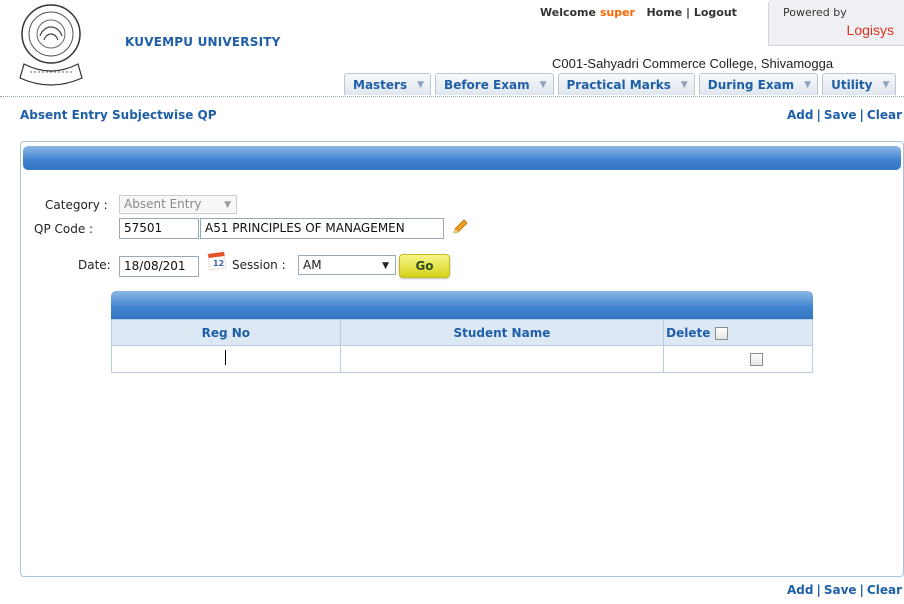 This screenshot has width=904, height=604. Describe the element at coordinates (638, 12) in the screenshot. I see `welcome-bar: Welcome super Home | Logout` at that location.